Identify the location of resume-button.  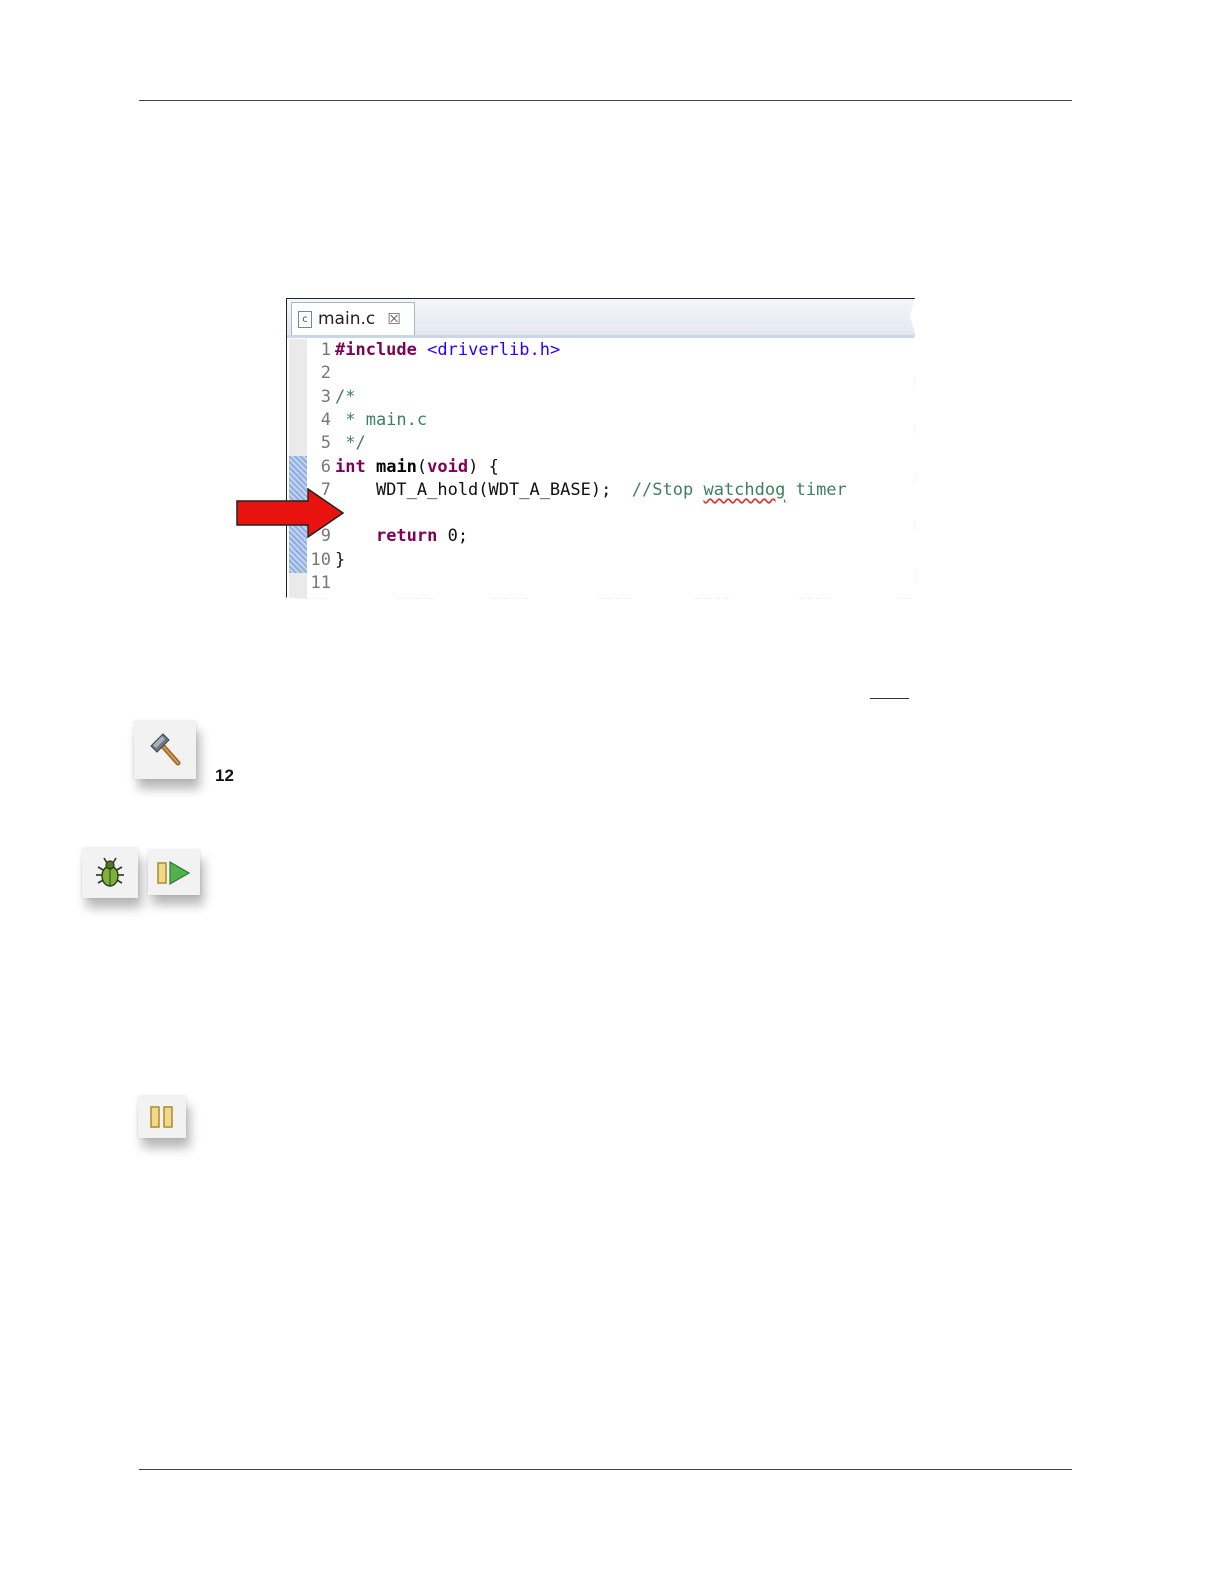
(174, 872).